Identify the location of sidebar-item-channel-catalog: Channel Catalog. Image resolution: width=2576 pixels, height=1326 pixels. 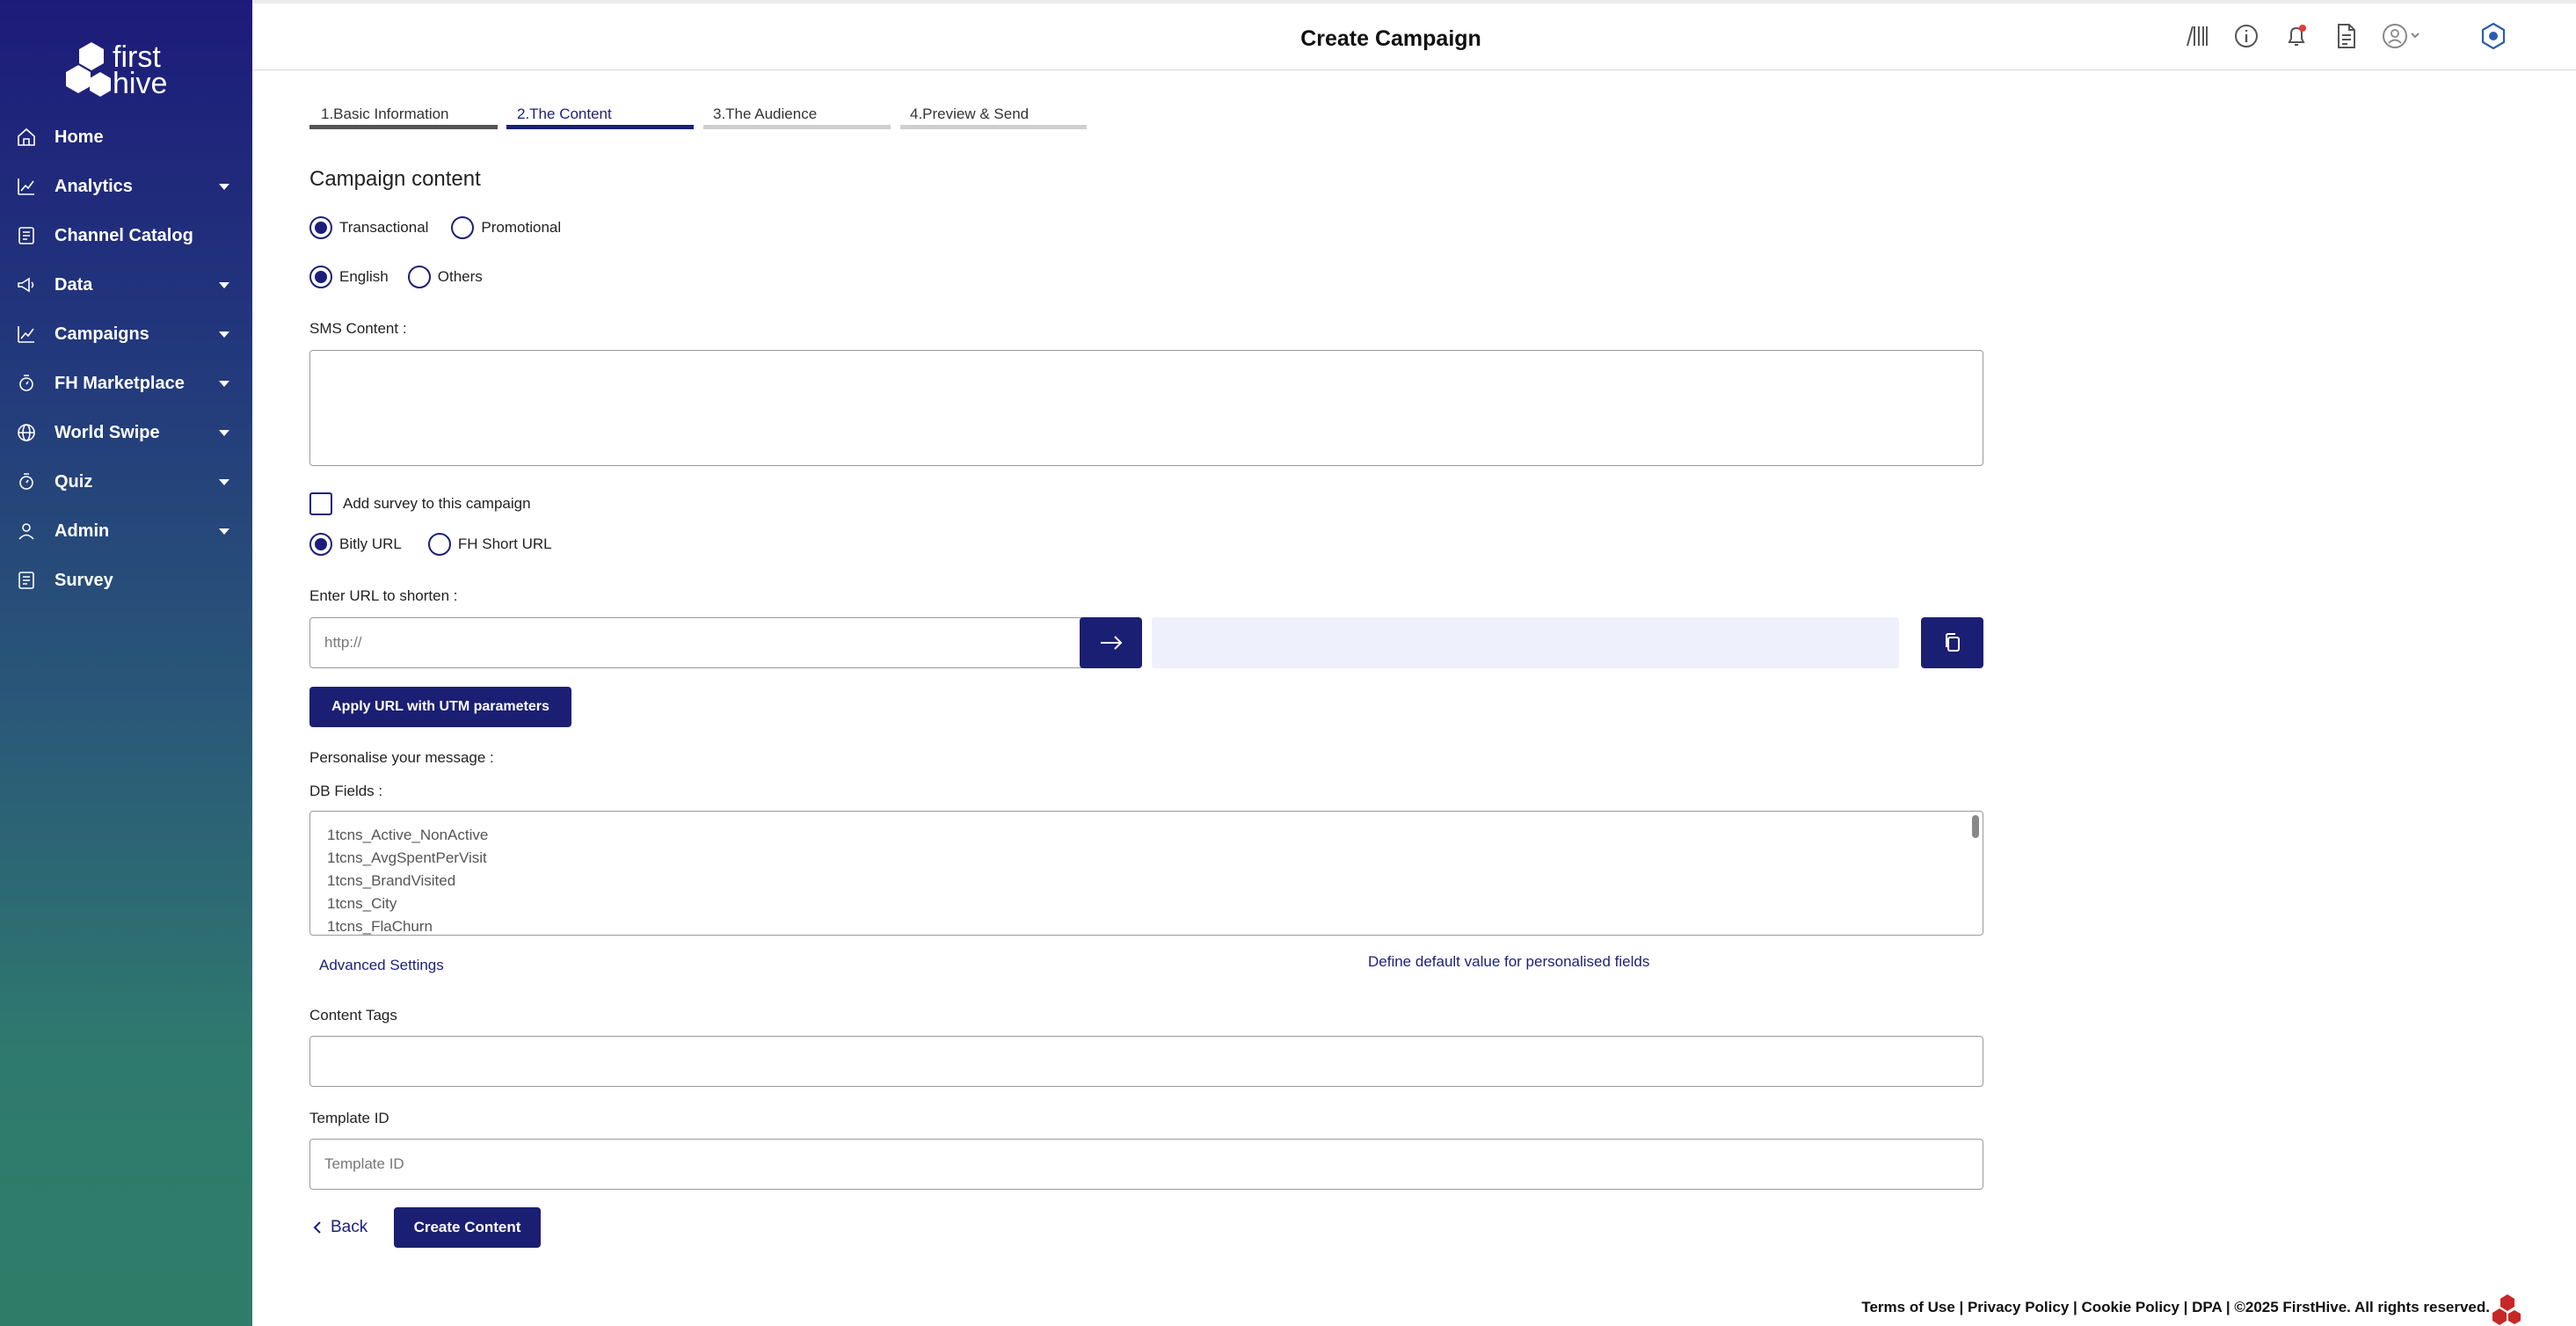
(126, 235).